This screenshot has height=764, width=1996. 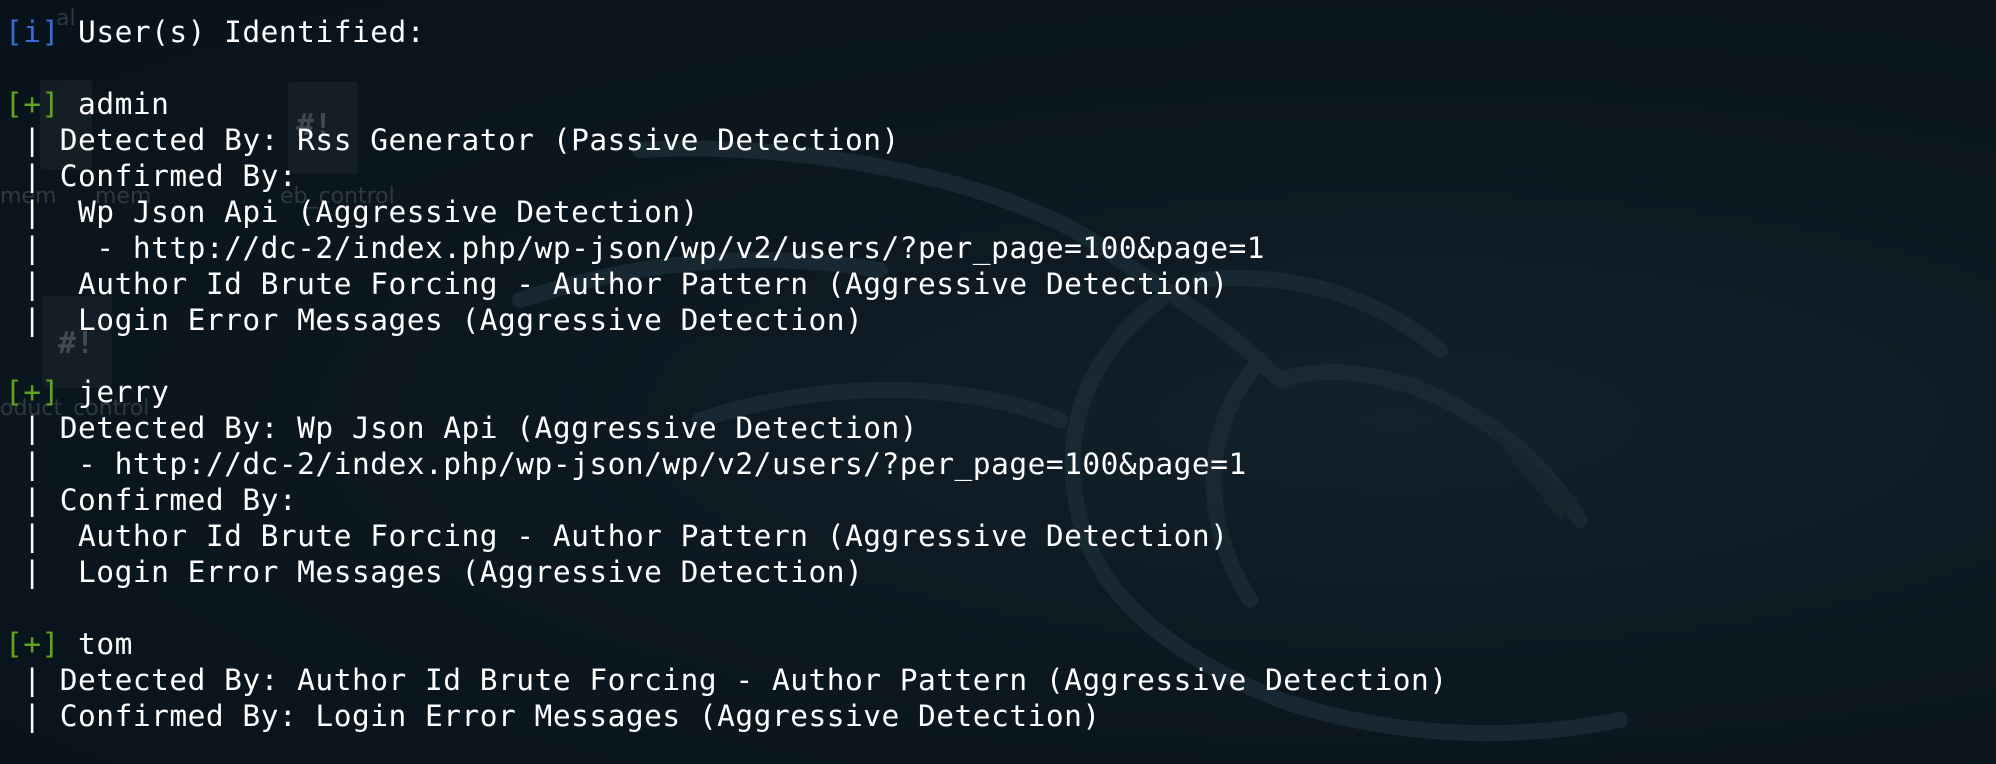 What do you see at coordinates (242, 32) in the screenshot?
I see `terminal-line-text: User(s) Identified:` at bounding box center [242, 32].